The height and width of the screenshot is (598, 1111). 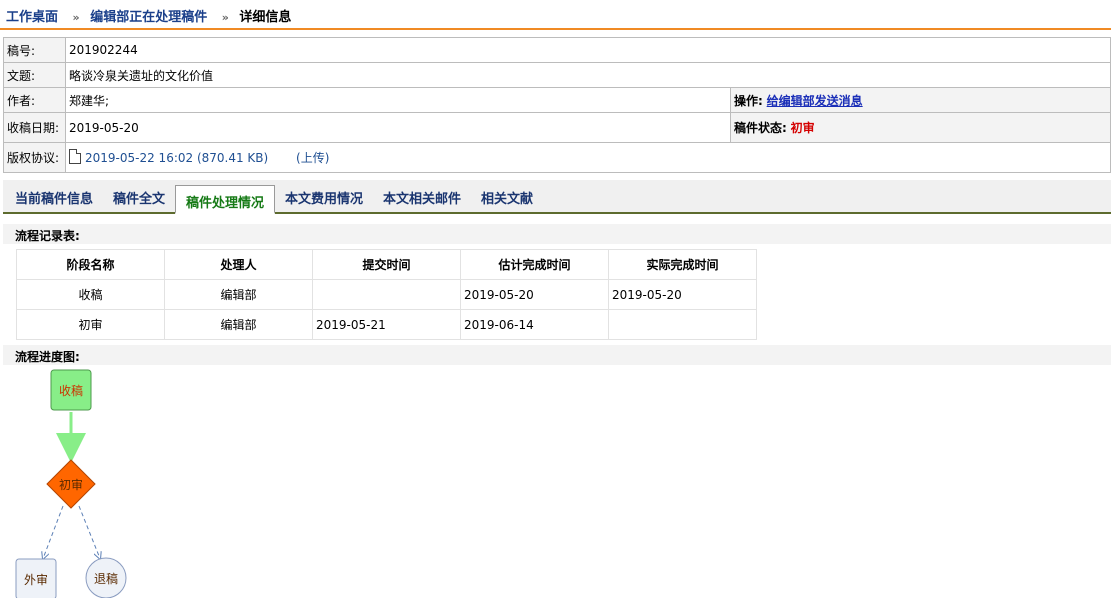 I want to click on stage-cell: 收稿, so click(x=90, y=294).